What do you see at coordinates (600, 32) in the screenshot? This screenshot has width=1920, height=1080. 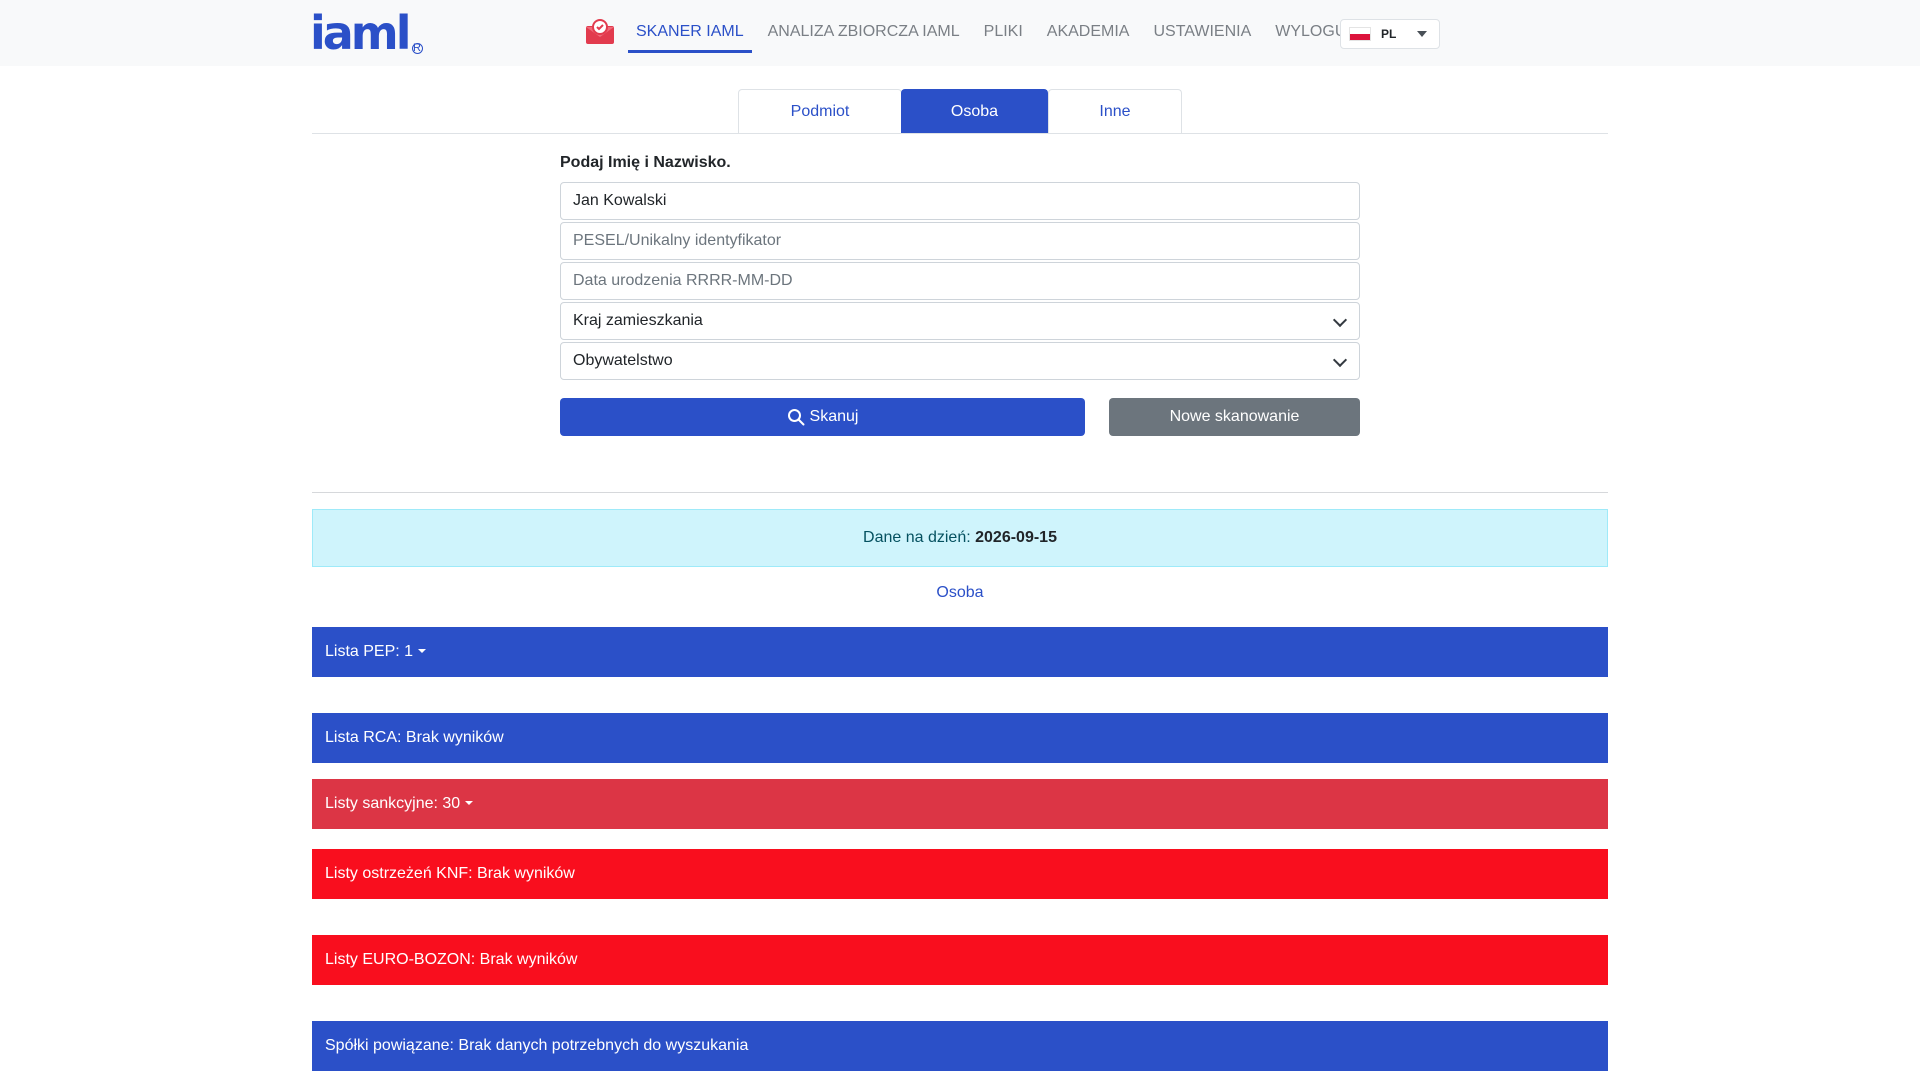 I see `envelope-shield-icon` at bounding box center [600, 32].